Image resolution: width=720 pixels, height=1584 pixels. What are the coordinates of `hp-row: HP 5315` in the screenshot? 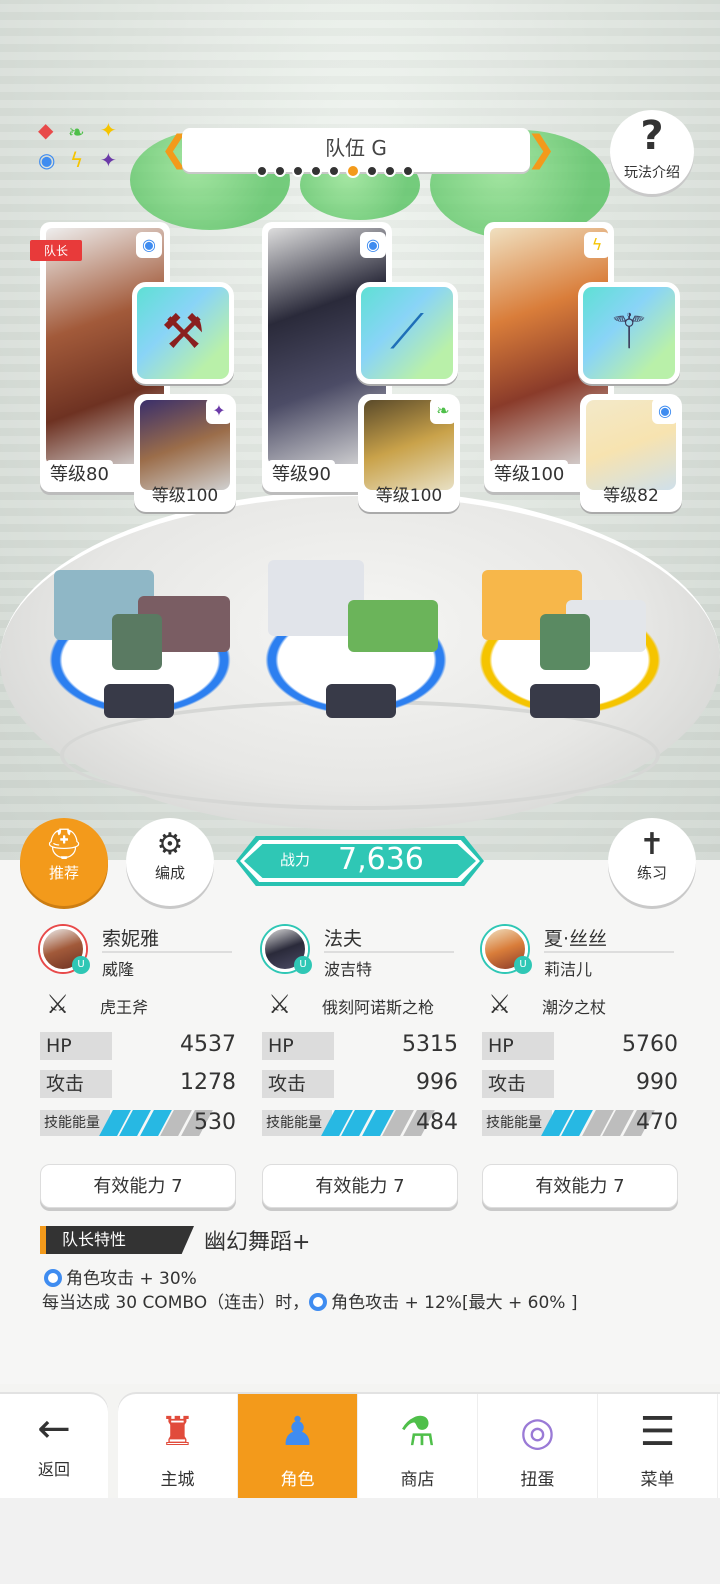 It's located at (360, 1047).